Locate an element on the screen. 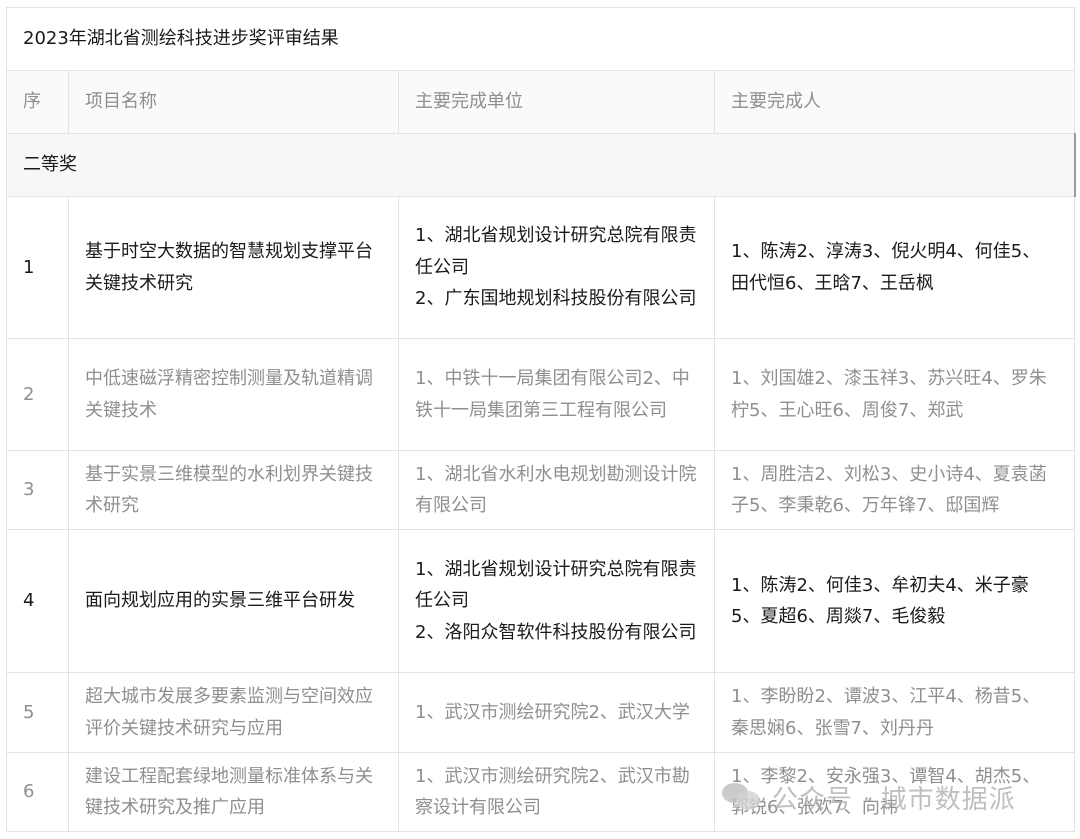  row-units: 1、中铁十一局集团有限公司2、中铁十一局集团第三工程有限公司 is located at coordinates (556, 394).